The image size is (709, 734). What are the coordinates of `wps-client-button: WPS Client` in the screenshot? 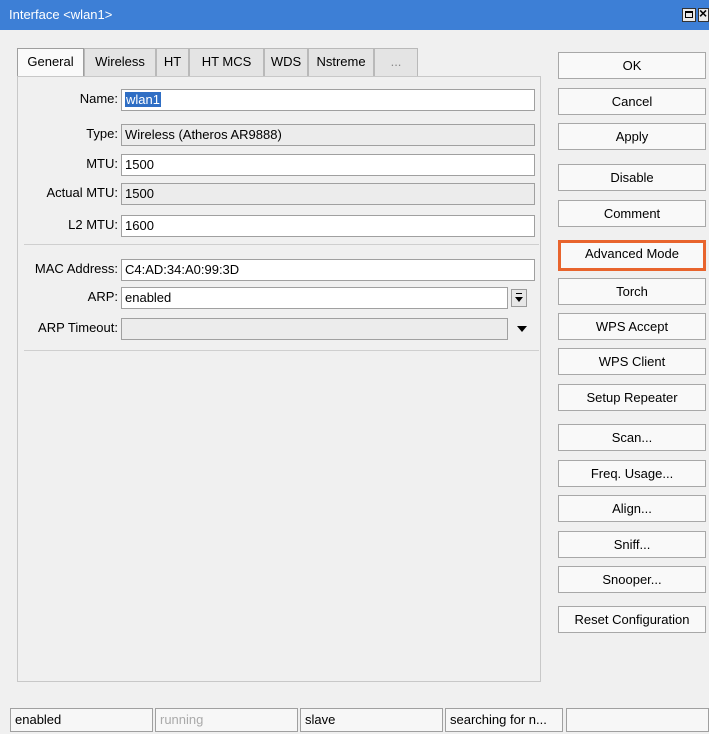 It's located at (632, 361).